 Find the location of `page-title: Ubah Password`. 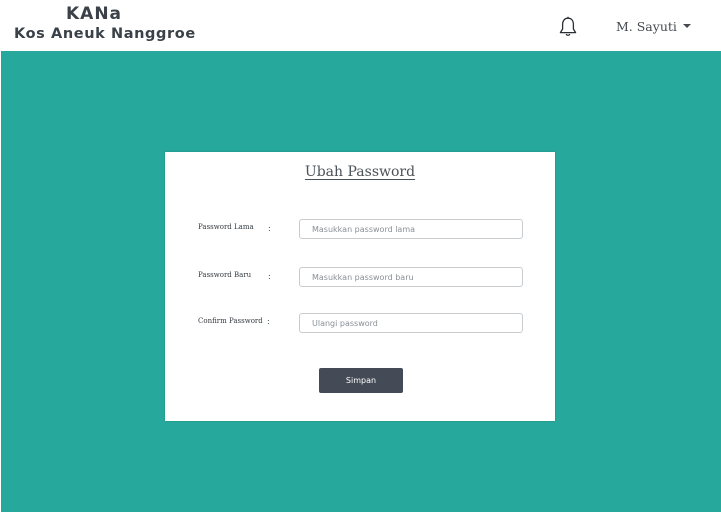

page-title: Ubah Password is located at coordinates (360, 172).